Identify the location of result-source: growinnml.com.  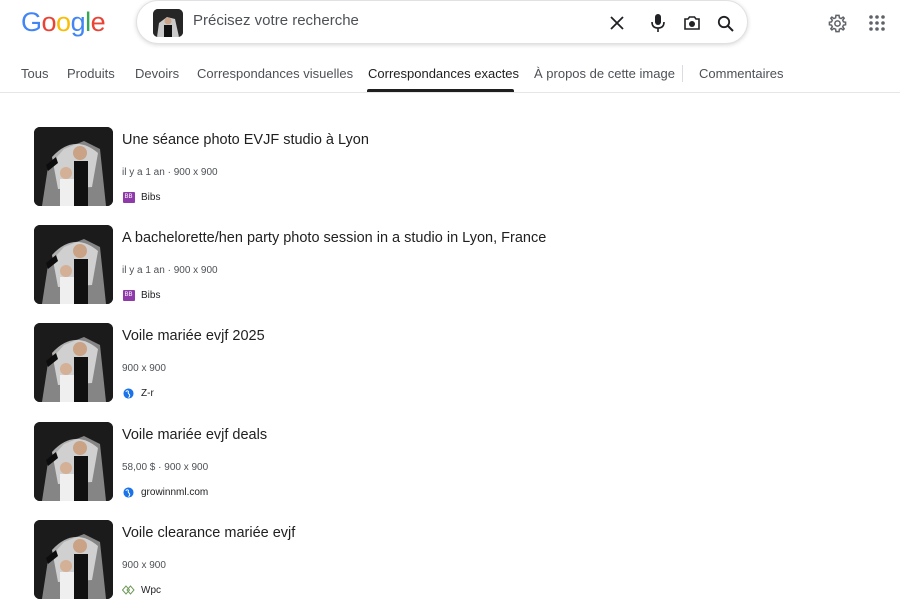
(165, 492).